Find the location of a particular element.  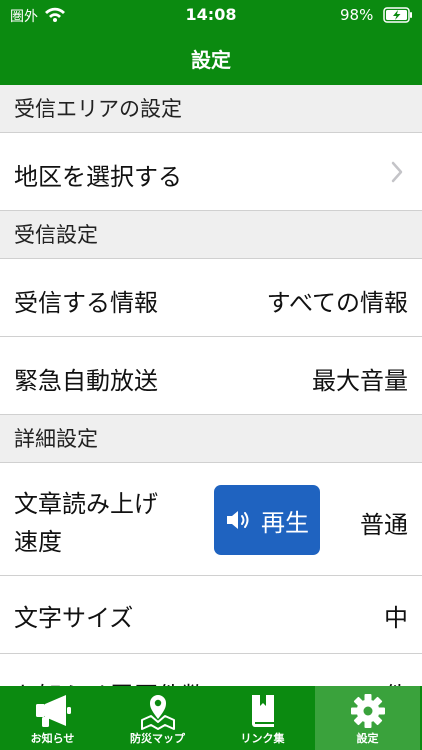

tab-bar: お知らせ 防災マップ リンク集 設定 is located at coordinates (211, 718).